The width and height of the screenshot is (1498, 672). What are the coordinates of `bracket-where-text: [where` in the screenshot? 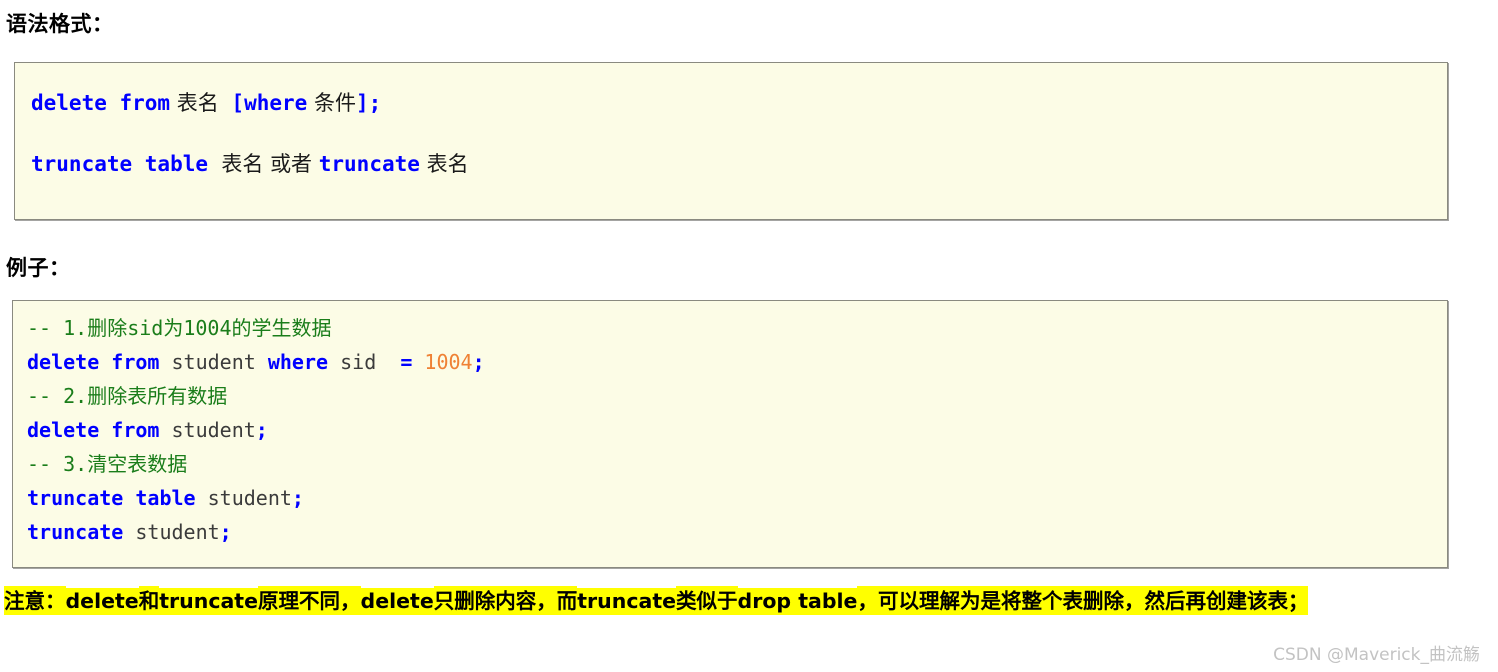 It's located at (269, 103).